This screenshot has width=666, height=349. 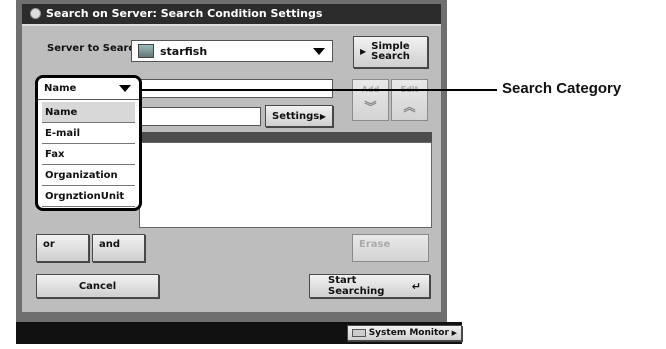 I want to click on system-monitor-button: System Monitor ▶, so click(x=404, y=333).